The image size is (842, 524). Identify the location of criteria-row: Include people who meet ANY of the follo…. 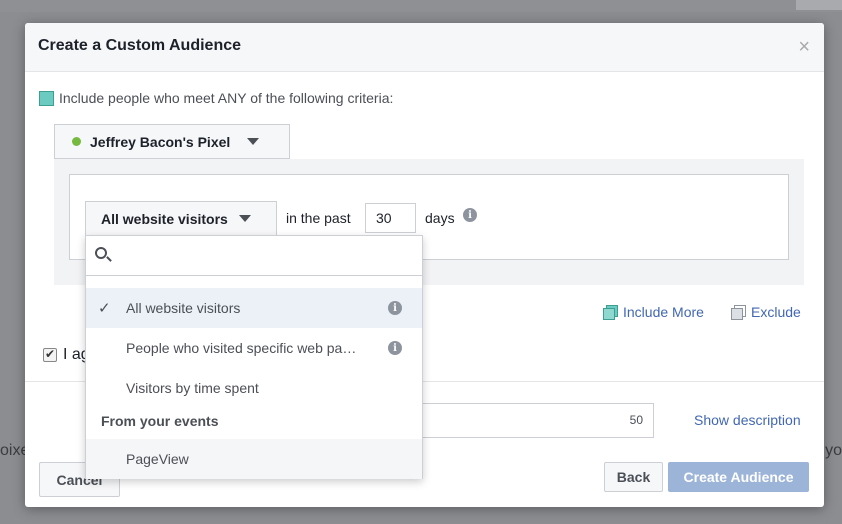
(216, 98).